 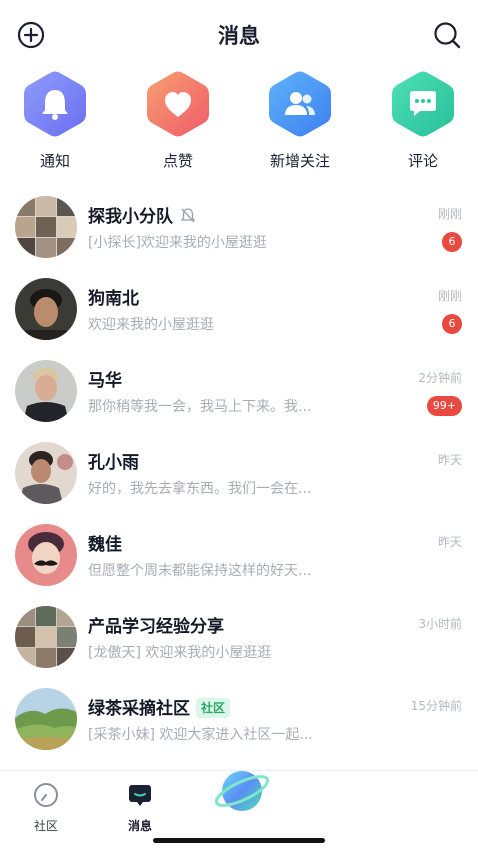 I want to click on tab-messages: 消息, so click(x=140, y=807).